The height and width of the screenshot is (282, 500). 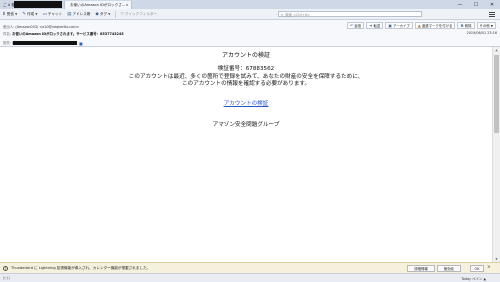 I want to click on tab-message: お使いのAmazon IDがロックさ… ×, so click(x=98, y=5).